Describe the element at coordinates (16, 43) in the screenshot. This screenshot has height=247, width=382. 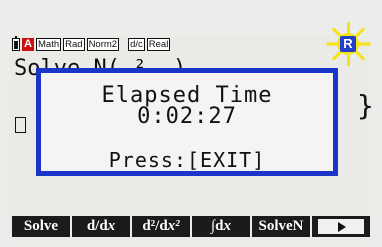
I see `battery-icon` at that location.